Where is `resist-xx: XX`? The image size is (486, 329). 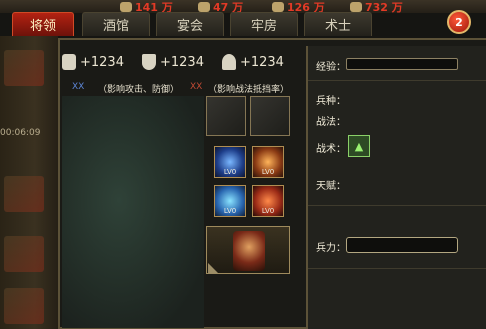
resist-xx: XX is located at coordinates (196, 87).